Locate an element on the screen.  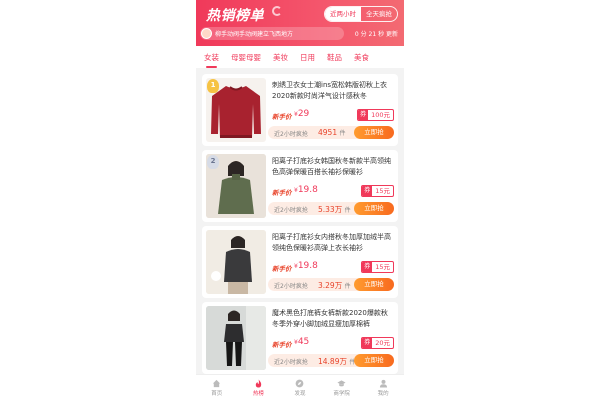
rank-badge: 2 is located at coordinates (213, 162).